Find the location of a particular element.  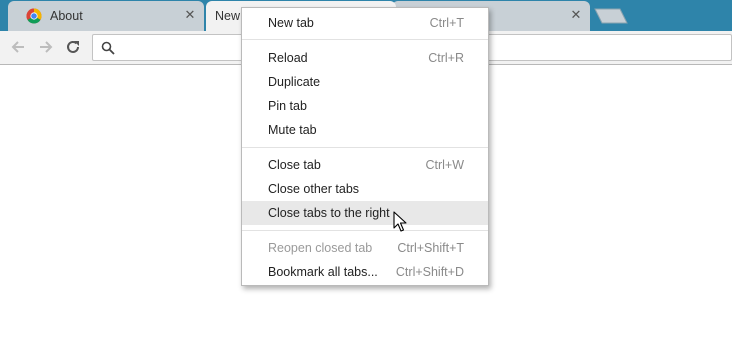

menu-item-label: Mute tab is located at coordinates (292, 130).